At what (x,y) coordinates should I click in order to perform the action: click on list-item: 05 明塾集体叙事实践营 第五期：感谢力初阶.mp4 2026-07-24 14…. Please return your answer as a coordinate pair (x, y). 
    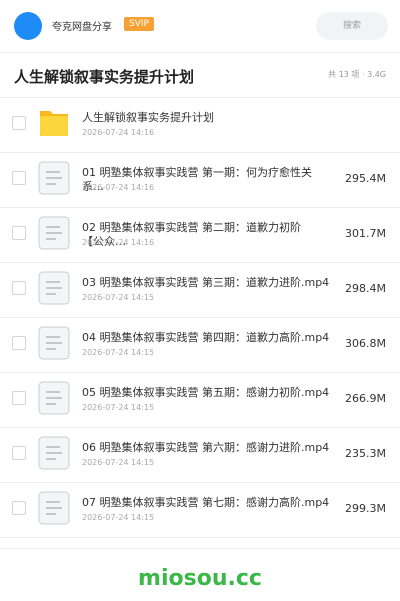
    Looking at the image, I should click on (200, 400).